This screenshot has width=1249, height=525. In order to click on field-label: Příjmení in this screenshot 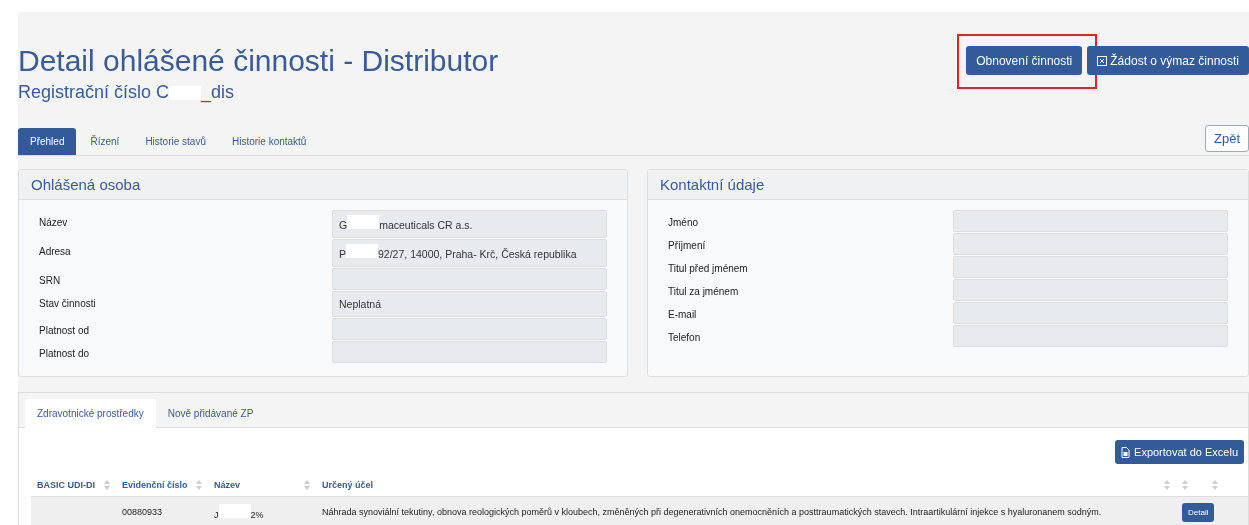, I will do `click(687, 245)`.